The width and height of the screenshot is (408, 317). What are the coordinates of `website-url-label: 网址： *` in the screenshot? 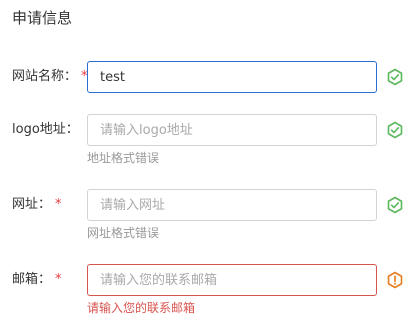 It's located at (37, 205).